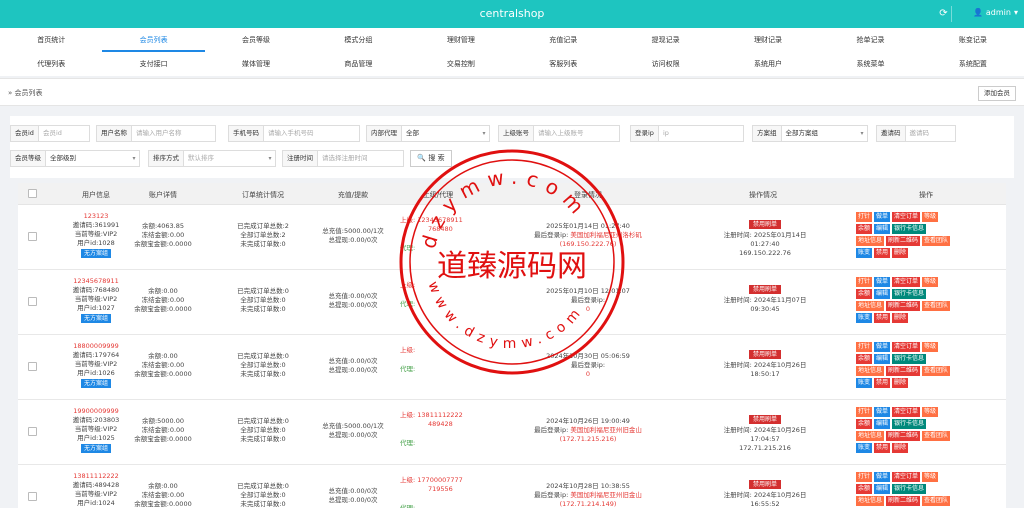 The image size is (1024, 508). I want to click on nav-item: 代理列表, so click(51, 64).